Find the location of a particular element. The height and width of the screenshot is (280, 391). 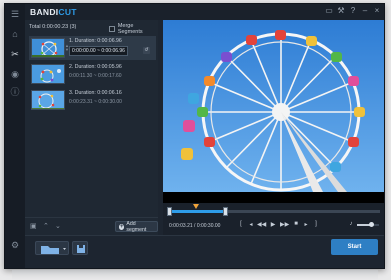

timeline-track is located at coordinates (273, 210).